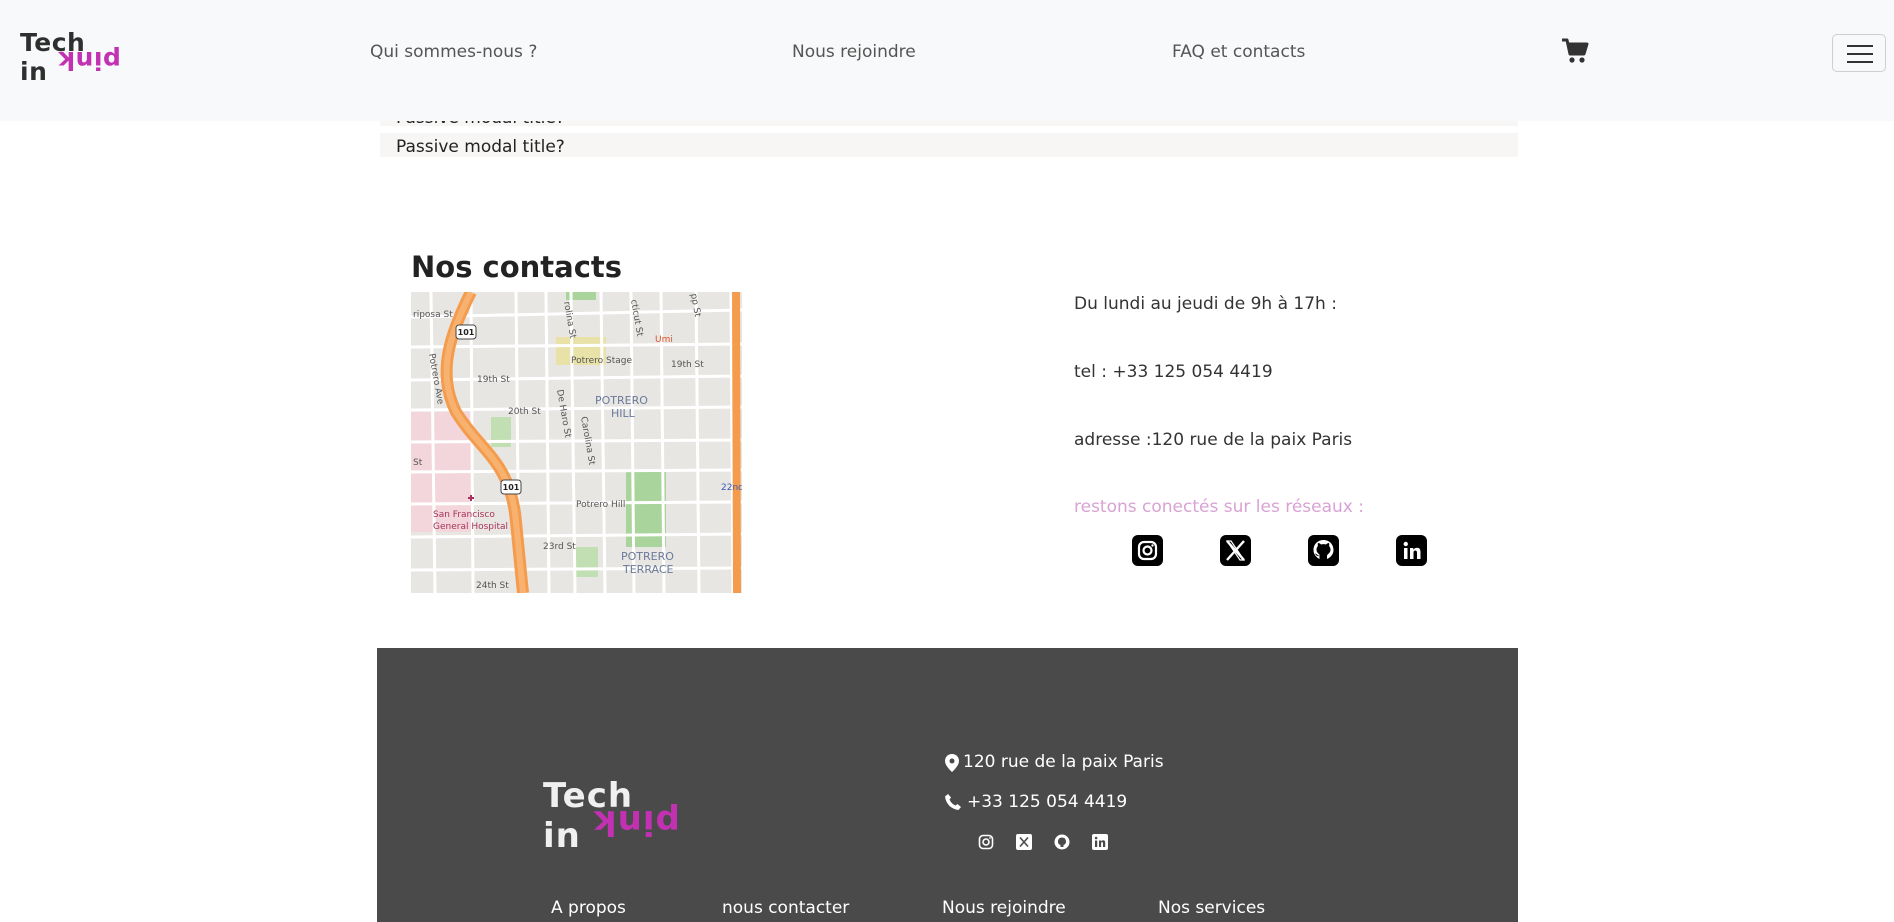 The height and width of the screenshot is (922, 1894). What do you see at coordinates (470, 527) in the screenshot?
I see `map-label: General Hospital` at bounding box center [470, 527].